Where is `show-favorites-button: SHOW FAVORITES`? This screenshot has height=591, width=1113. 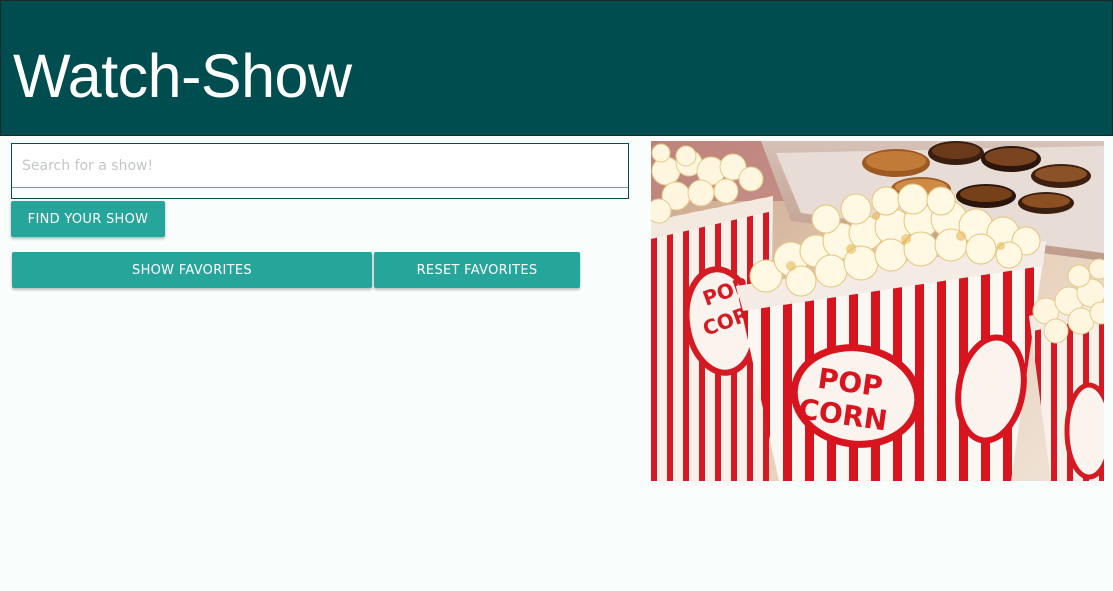 show-favorites-button: SHOW FAVORITES is located at coordinates (192, 270).